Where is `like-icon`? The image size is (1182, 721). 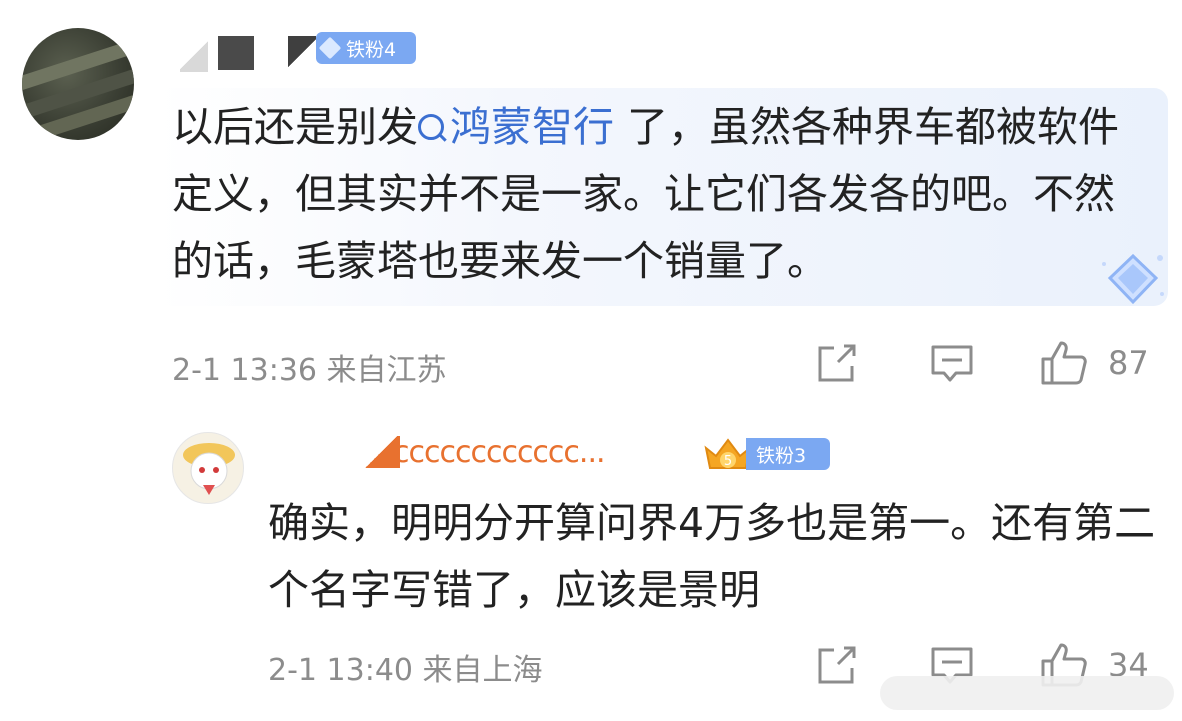
like-icon is located at coordinates (1064, 363).